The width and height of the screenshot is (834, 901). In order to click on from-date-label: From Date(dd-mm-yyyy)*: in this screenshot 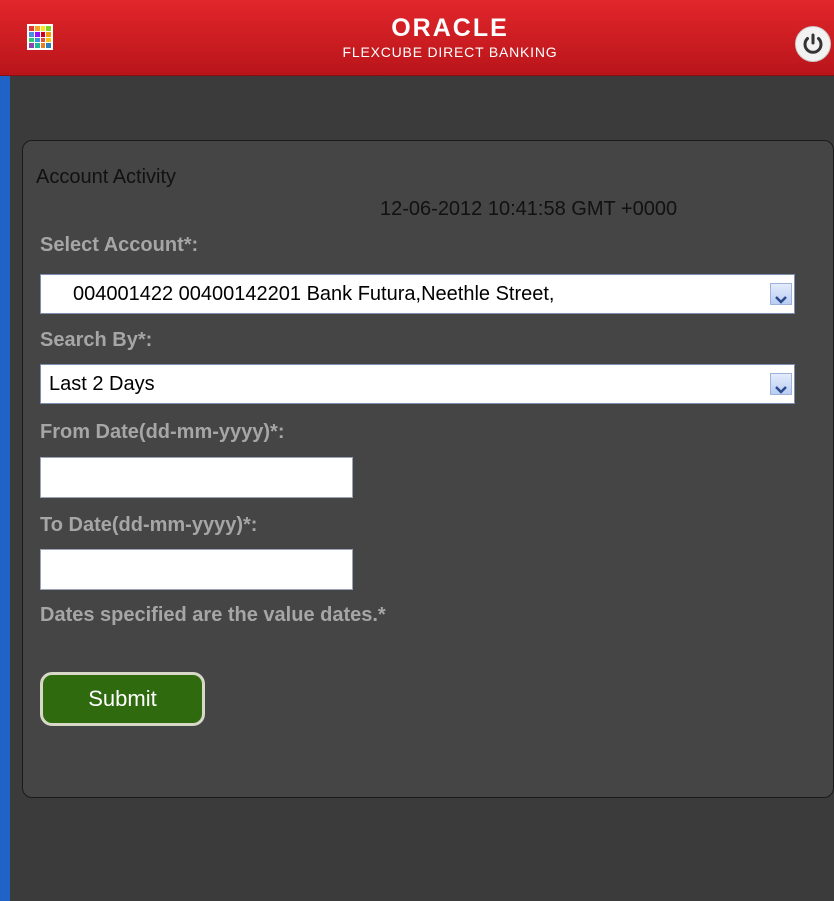, I will do `click(162, 432)`.